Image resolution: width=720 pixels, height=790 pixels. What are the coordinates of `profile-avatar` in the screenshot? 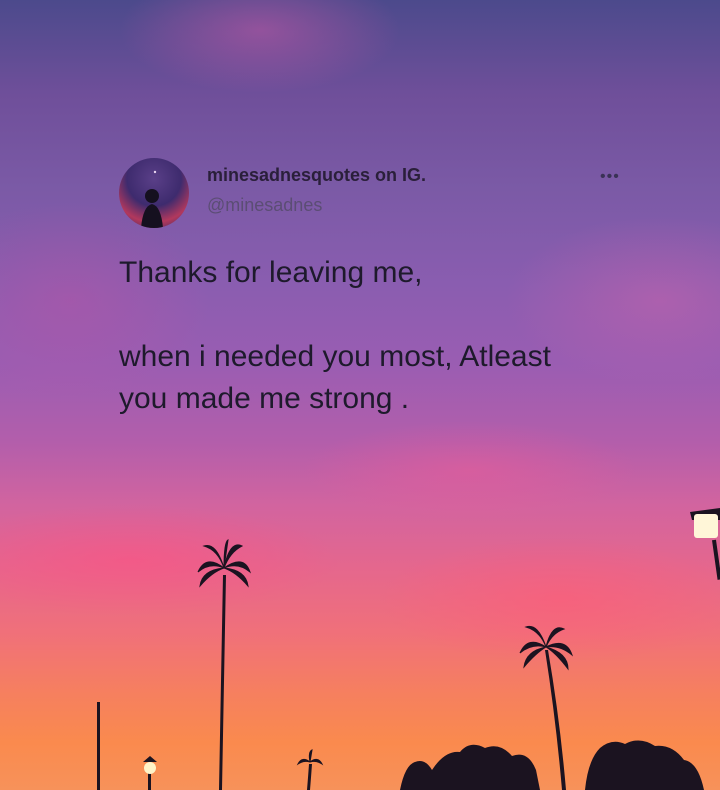 It's located at (154, 193).